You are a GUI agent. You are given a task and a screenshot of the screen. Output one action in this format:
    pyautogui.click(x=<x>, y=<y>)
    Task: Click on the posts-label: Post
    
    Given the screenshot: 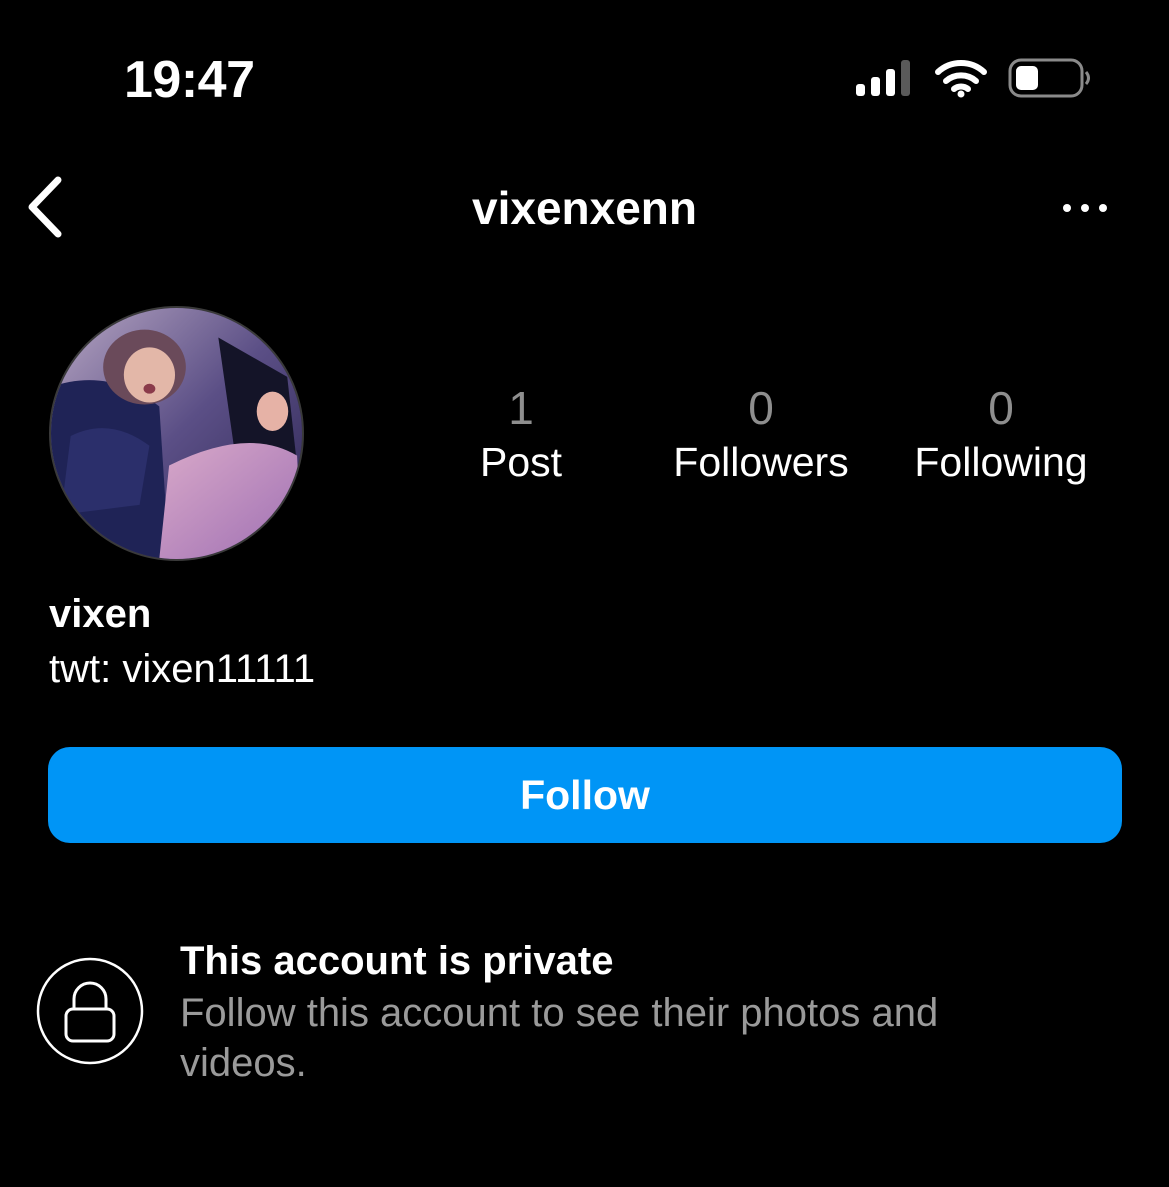 What is the action you would take?
    pyautogui.click(x=521, y=462)
    